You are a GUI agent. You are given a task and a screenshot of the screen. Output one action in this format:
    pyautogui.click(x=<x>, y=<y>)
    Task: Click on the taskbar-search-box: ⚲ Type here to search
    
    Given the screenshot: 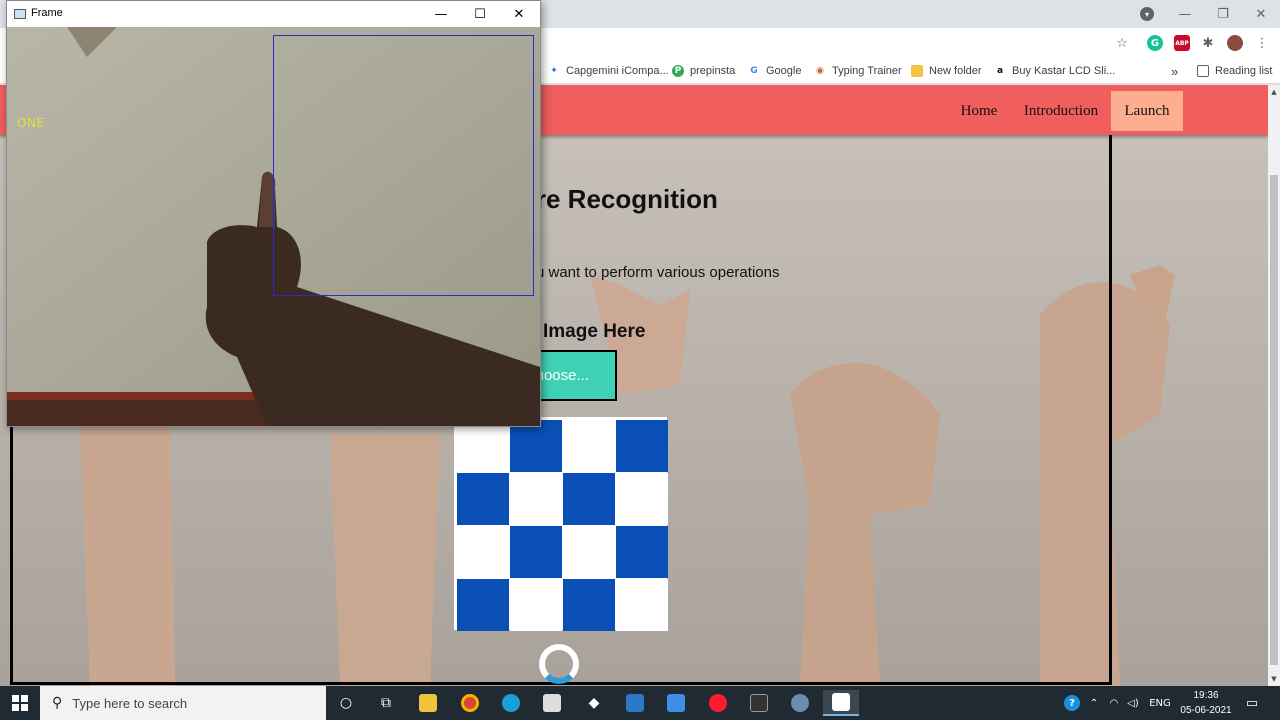 What is the action you would take?
    pyautogui.click(x=183, y=703)
    